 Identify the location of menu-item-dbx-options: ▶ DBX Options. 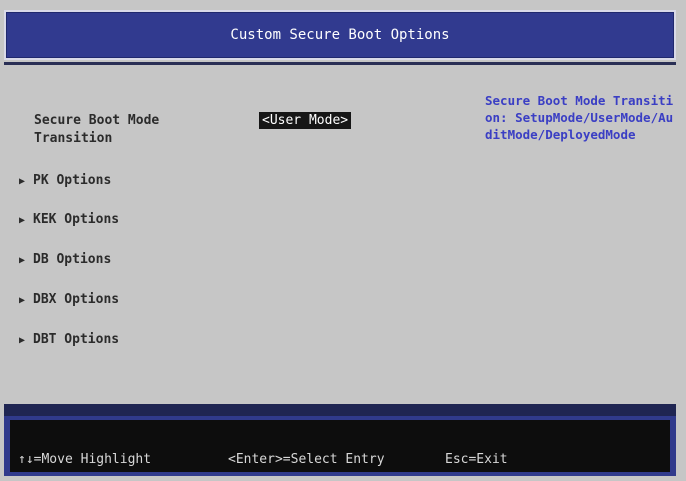
(69, 300).